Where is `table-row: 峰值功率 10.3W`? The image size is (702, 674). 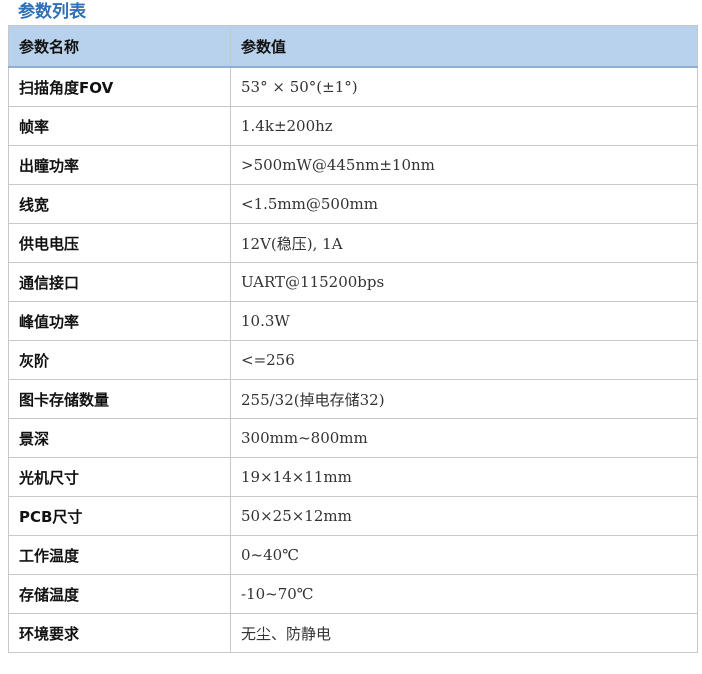 table-row: 峰值功率 10.3W is located at coordinates (353, 321).